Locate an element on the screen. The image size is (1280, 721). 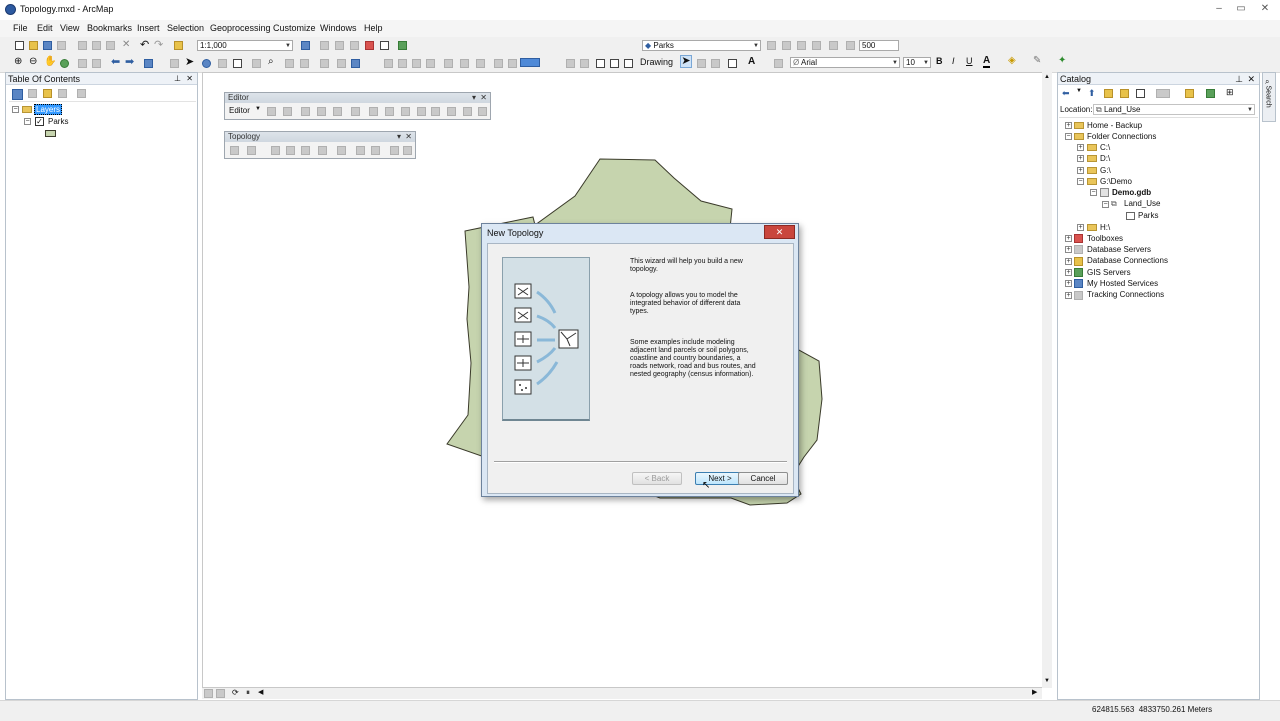
catalog-item-my-hosted-services: My Hosted Services is located at coordinates (1122, 283).